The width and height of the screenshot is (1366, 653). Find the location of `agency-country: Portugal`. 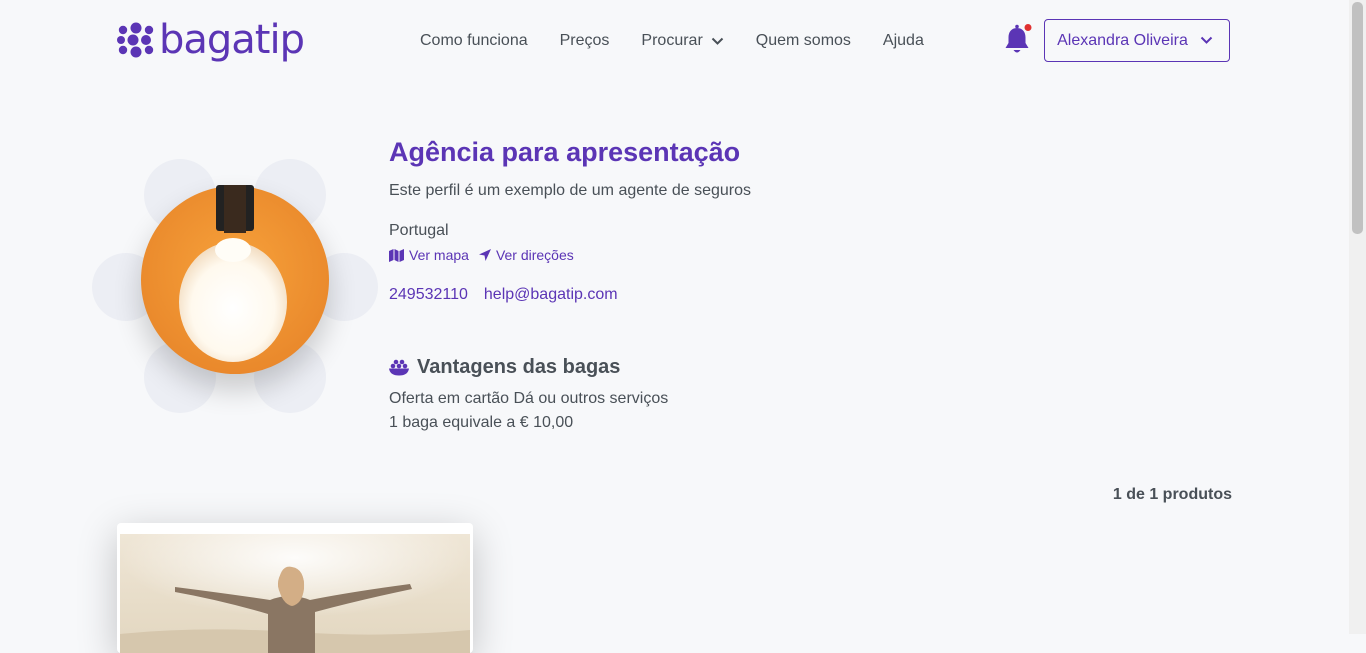

agency-country: Portugal is located at coordinates (419, 230).